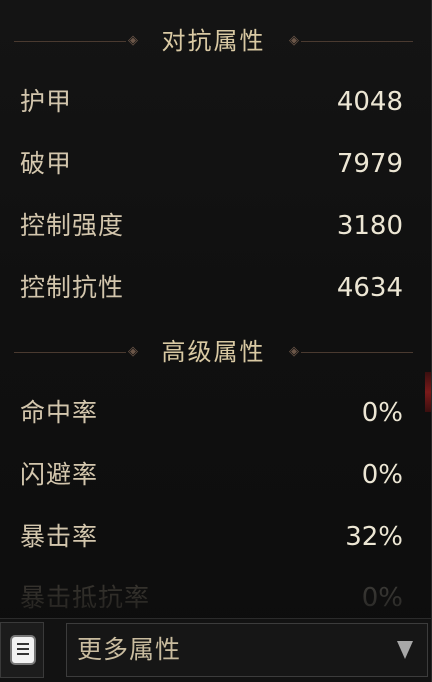  I want to click on stat-row-dodge-rate: 闪避率 0%, so click(211, 475).